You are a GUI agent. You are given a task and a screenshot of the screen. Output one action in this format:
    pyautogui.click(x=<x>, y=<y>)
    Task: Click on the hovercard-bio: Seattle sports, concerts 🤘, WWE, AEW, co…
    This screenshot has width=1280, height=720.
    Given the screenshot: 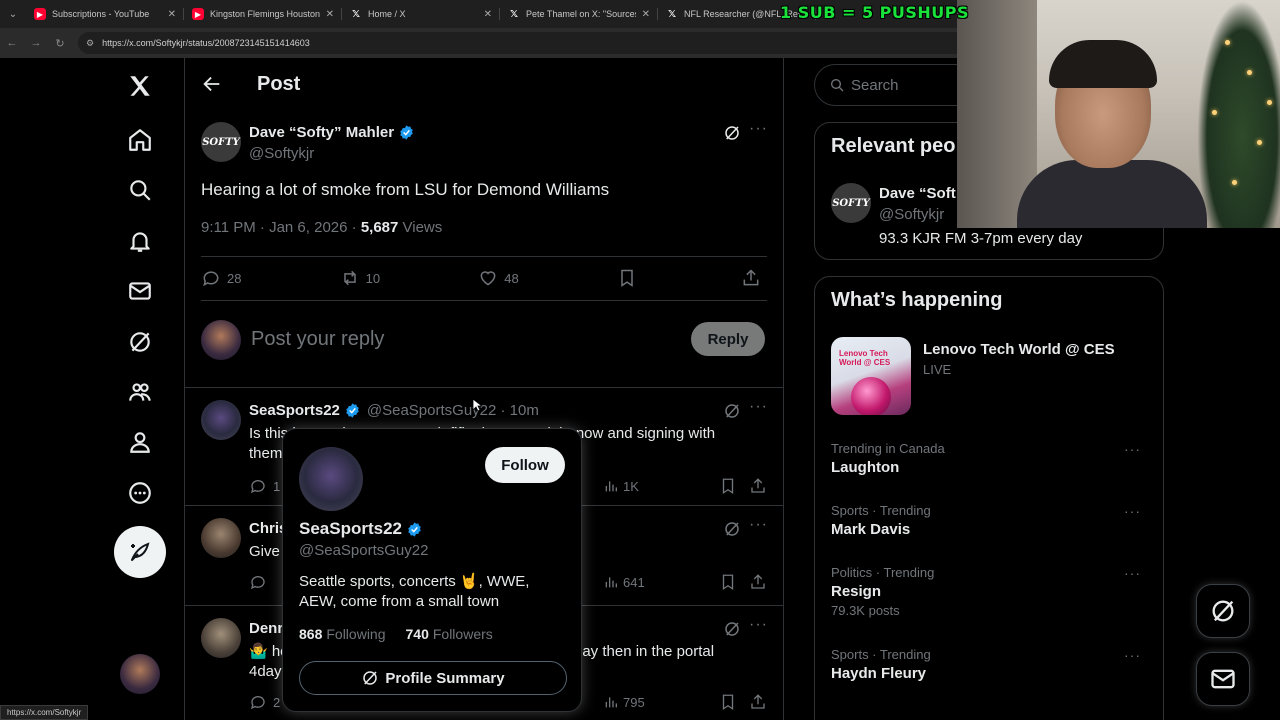 What is the action you would take?
    pyautogui.click(x=414, y=591)
    